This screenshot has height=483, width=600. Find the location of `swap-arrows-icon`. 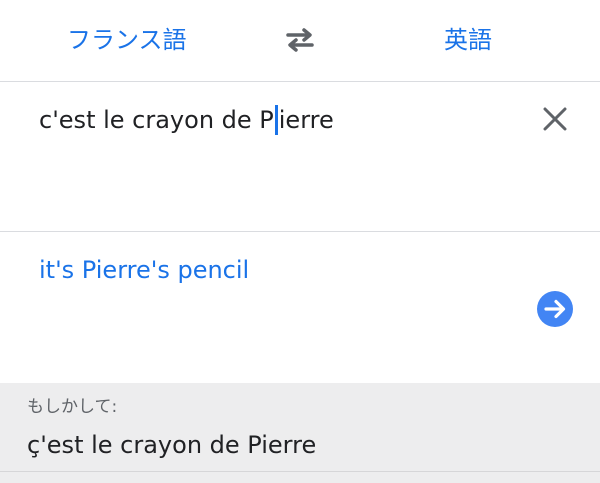

swap-arrows-icon is located at coordinates (300, 40).